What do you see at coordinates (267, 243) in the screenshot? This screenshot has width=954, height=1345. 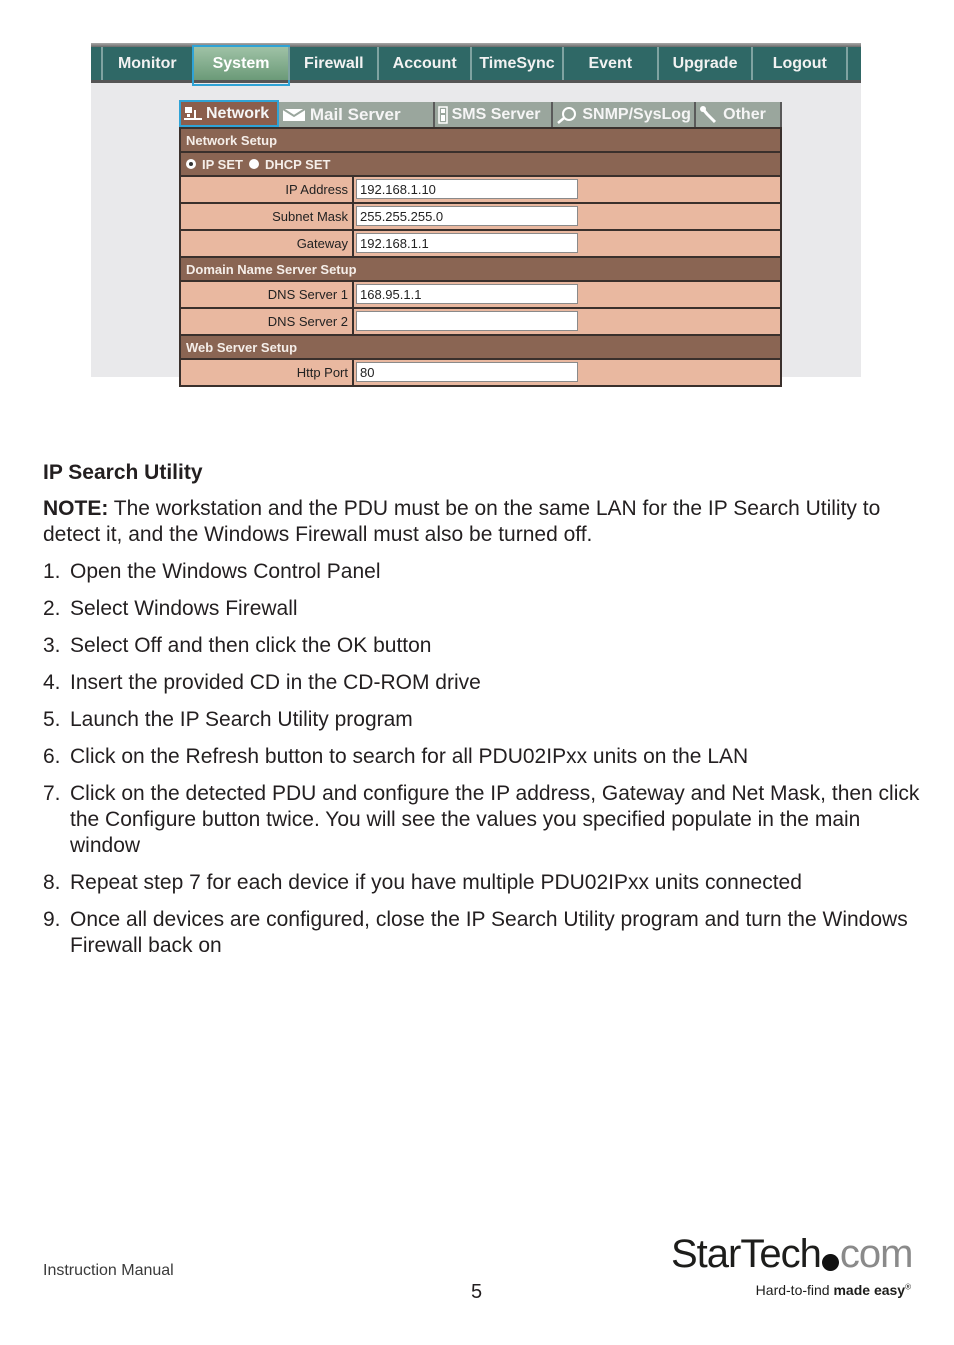 I see `field-label: Gateway` at bounding box center [267, 243].